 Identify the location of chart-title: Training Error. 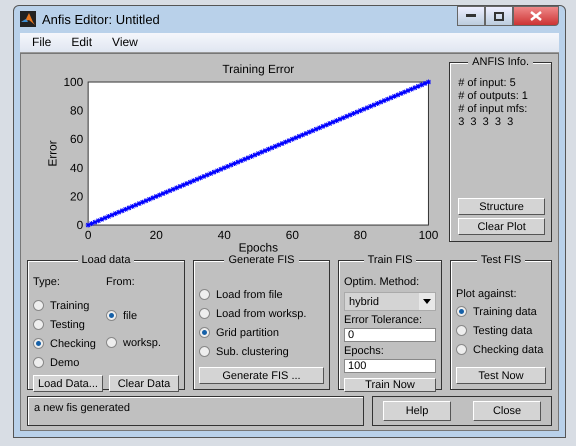
(258, 69).